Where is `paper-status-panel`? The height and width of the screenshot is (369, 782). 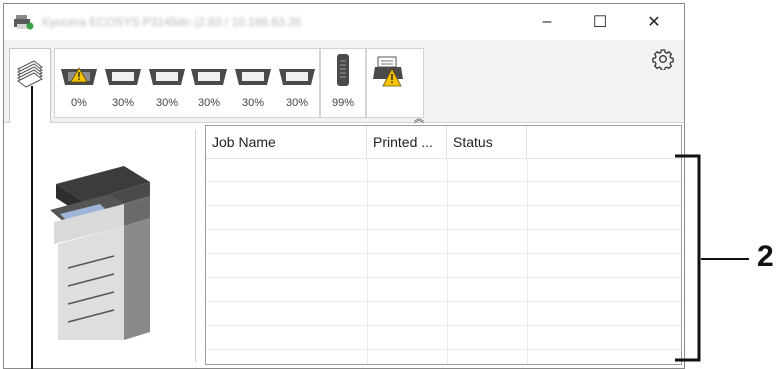 paper-status-panel is located at coordinates (395, 83).